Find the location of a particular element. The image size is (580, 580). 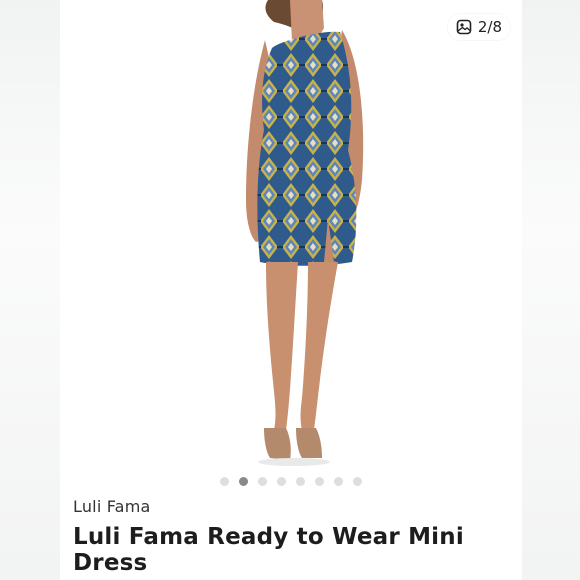

image-gallery-icon is located at coordinates (464, 27).